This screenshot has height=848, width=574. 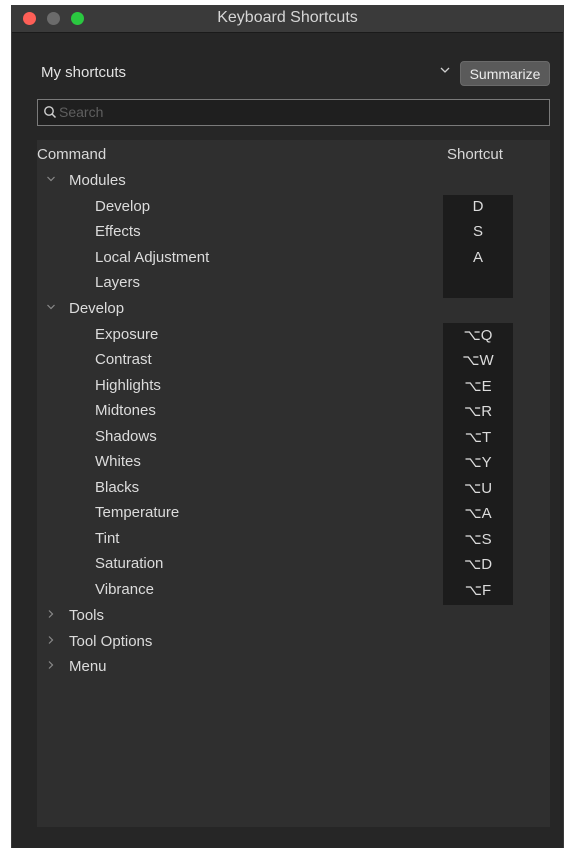 What do you see at coordinates (293, 335) in the screenshot?
I see `table-row: Exposure ⌥Q` at bounding box center [293, 335].